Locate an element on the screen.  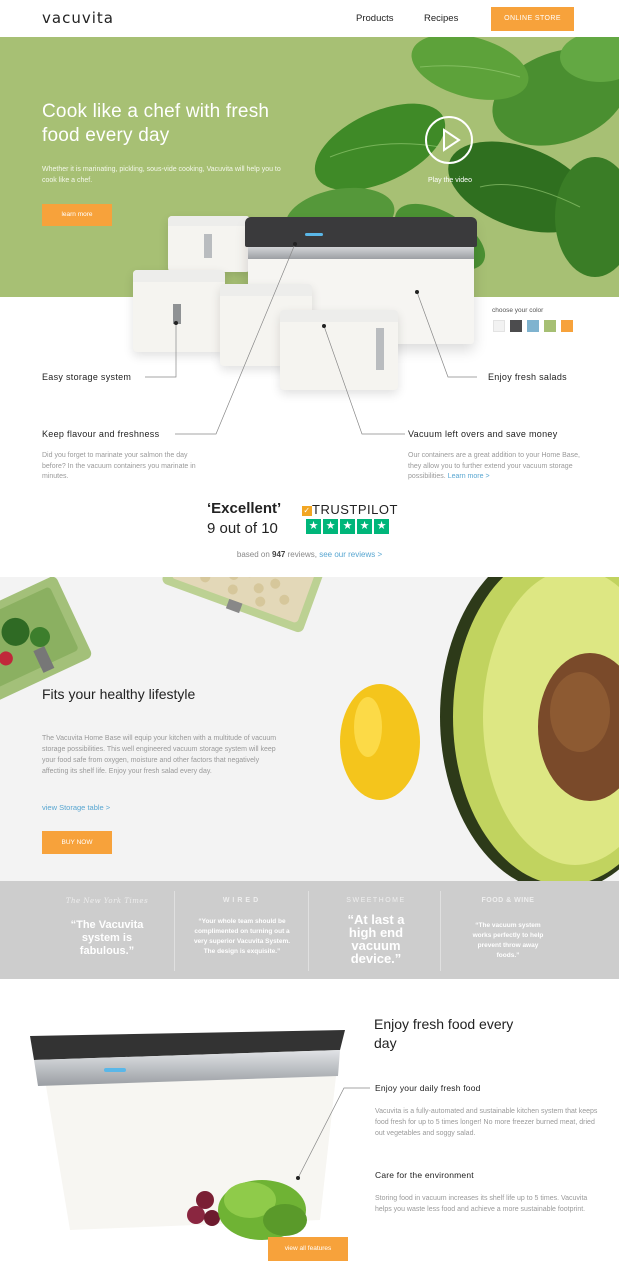
bottom-callout-line is located at coordinates (333, 1133).